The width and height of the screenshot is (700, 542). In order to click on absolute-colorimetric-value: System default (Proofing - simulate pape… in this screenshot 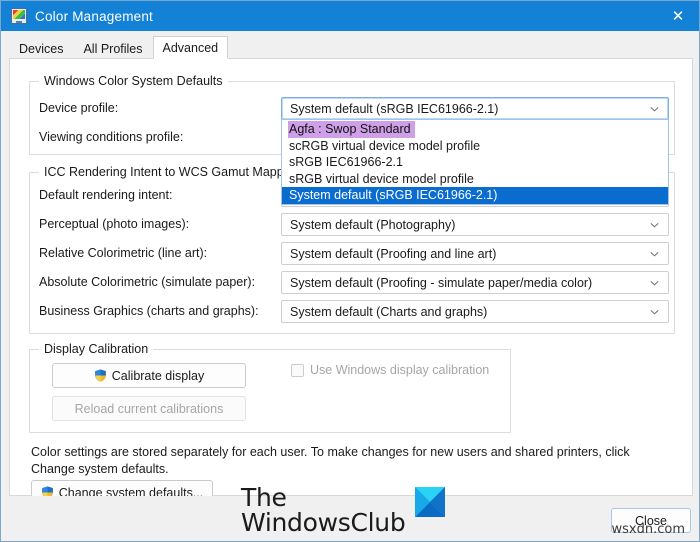, I will do `click(441, 282)`.